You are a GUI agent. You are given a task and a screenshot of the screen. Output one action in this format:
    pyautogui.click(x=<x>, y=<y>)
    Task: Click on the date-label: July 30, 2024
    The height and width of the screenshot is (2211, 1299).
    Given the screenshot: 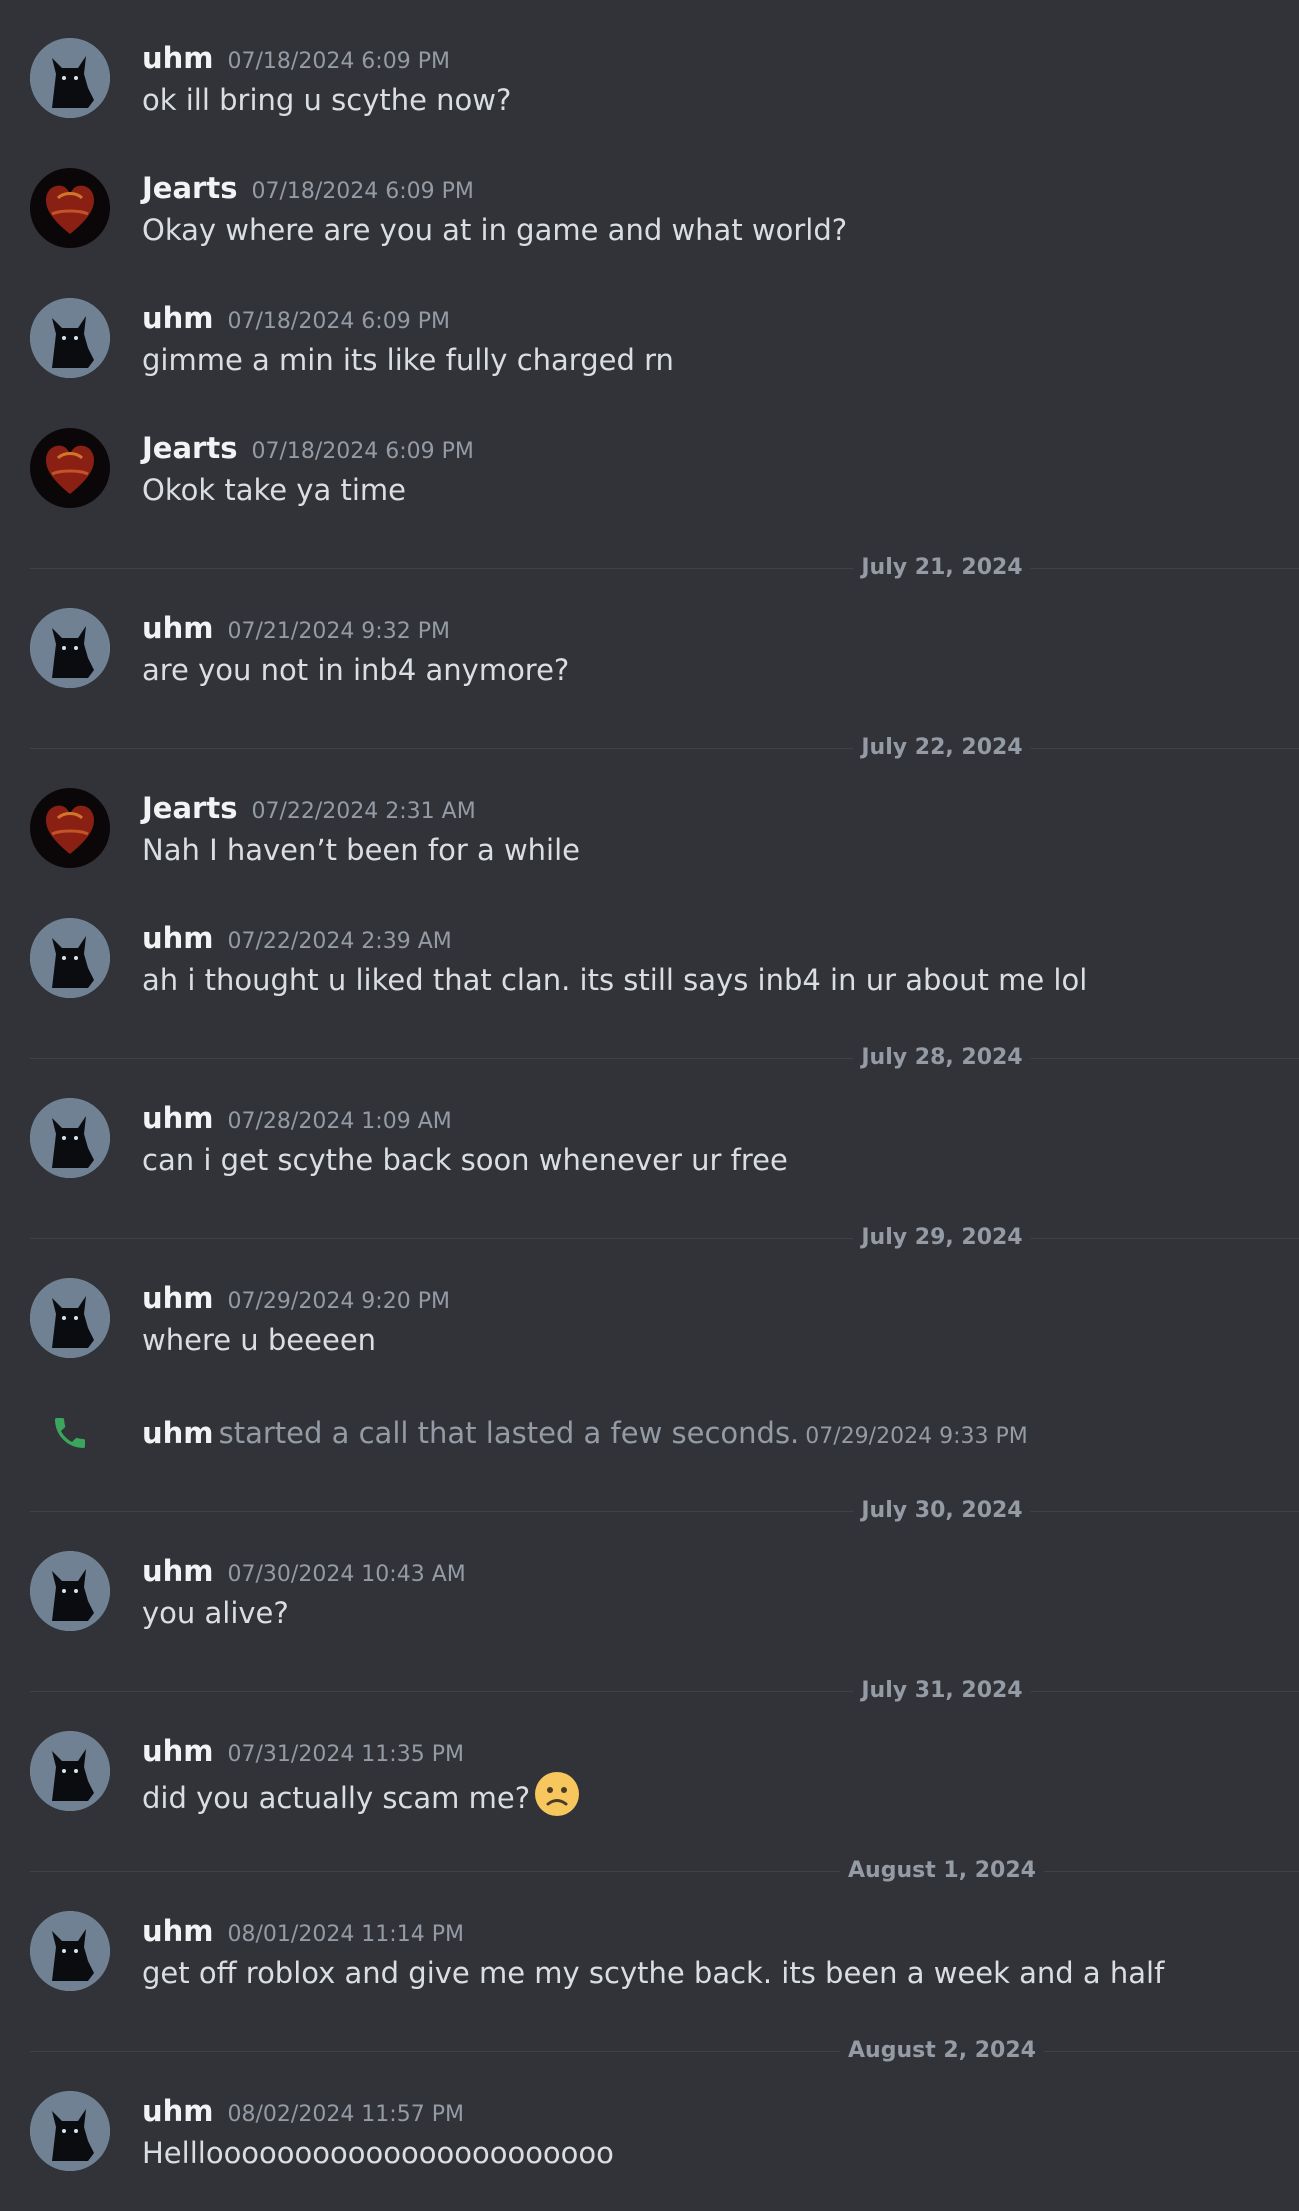 What is the action you would take?
    pyautogui.click(x=942, y=1511)
    